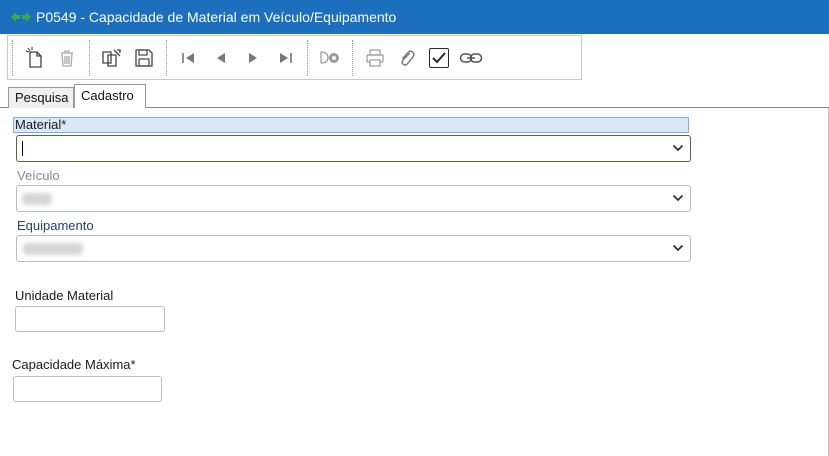  I want to click on unidade-material-label: Unidade Material, so click(64, 295).